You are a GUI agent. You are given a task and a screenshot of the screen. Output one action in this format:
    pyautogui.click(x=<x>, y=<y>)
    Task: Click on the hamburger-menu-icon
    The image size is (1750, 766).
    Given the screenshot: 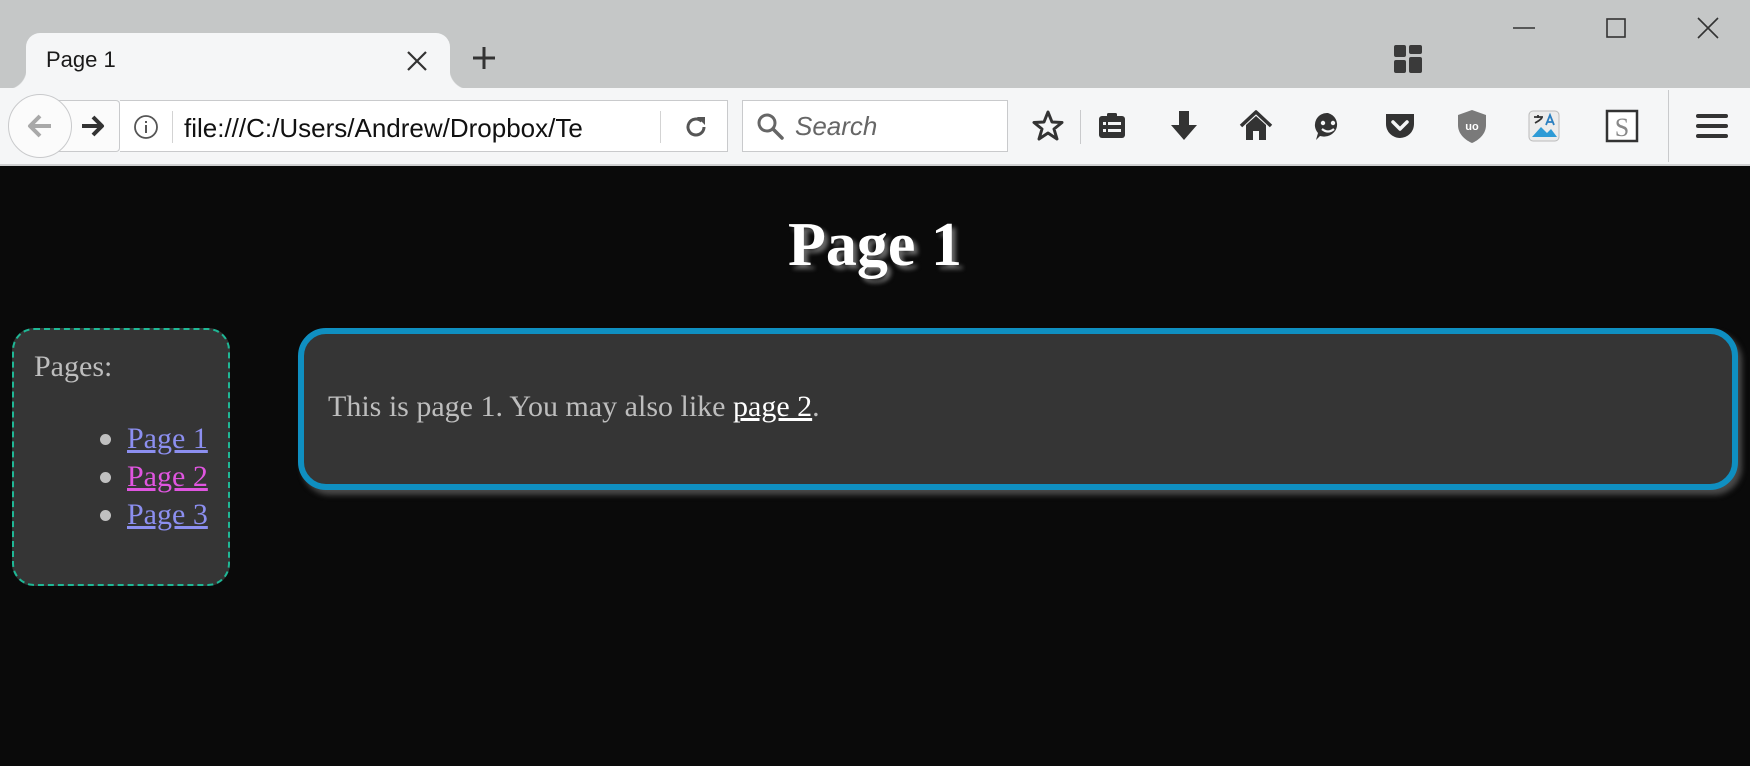 What is the action you would take?
    pyautogui.click(x=1712, y=126)
    